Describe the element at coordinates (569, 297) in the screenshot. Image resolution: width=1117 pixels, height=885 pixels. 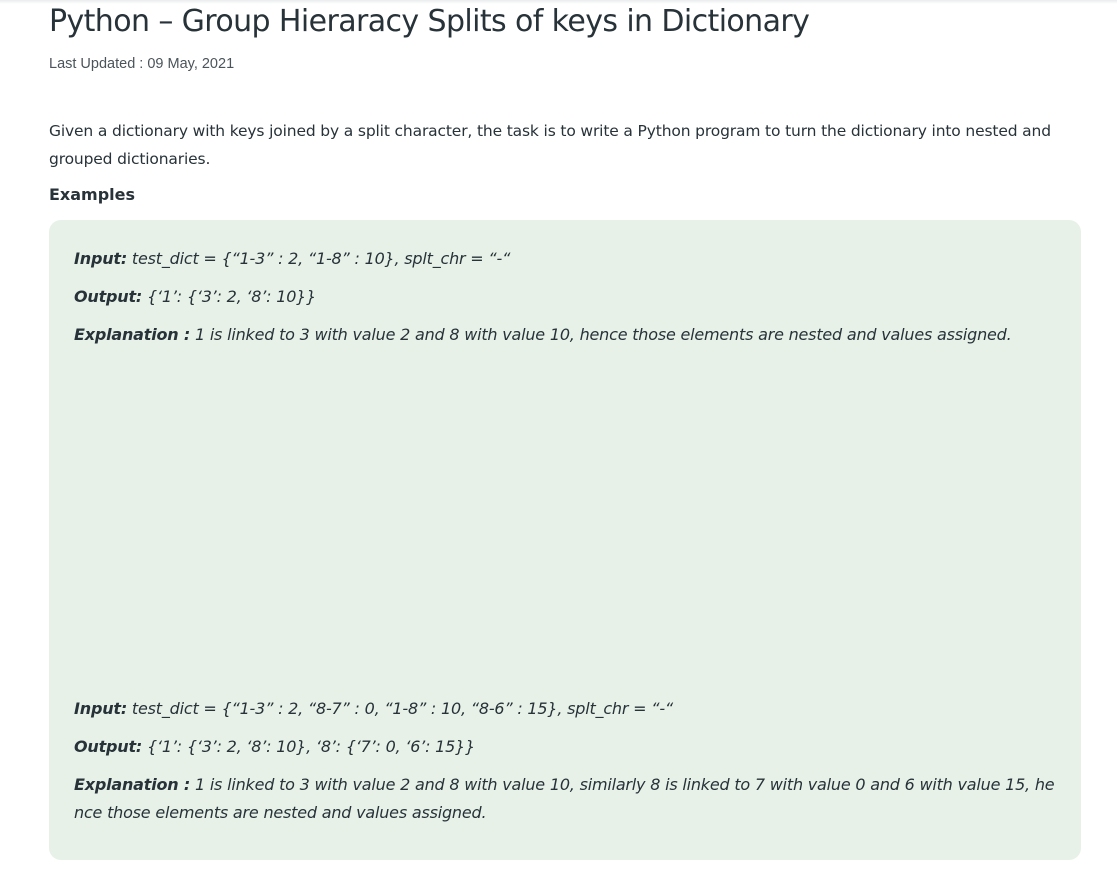
I see `example-1-output: Output: {‘1’: {‘3’: 2, ‘8’: 10}}` at that location.